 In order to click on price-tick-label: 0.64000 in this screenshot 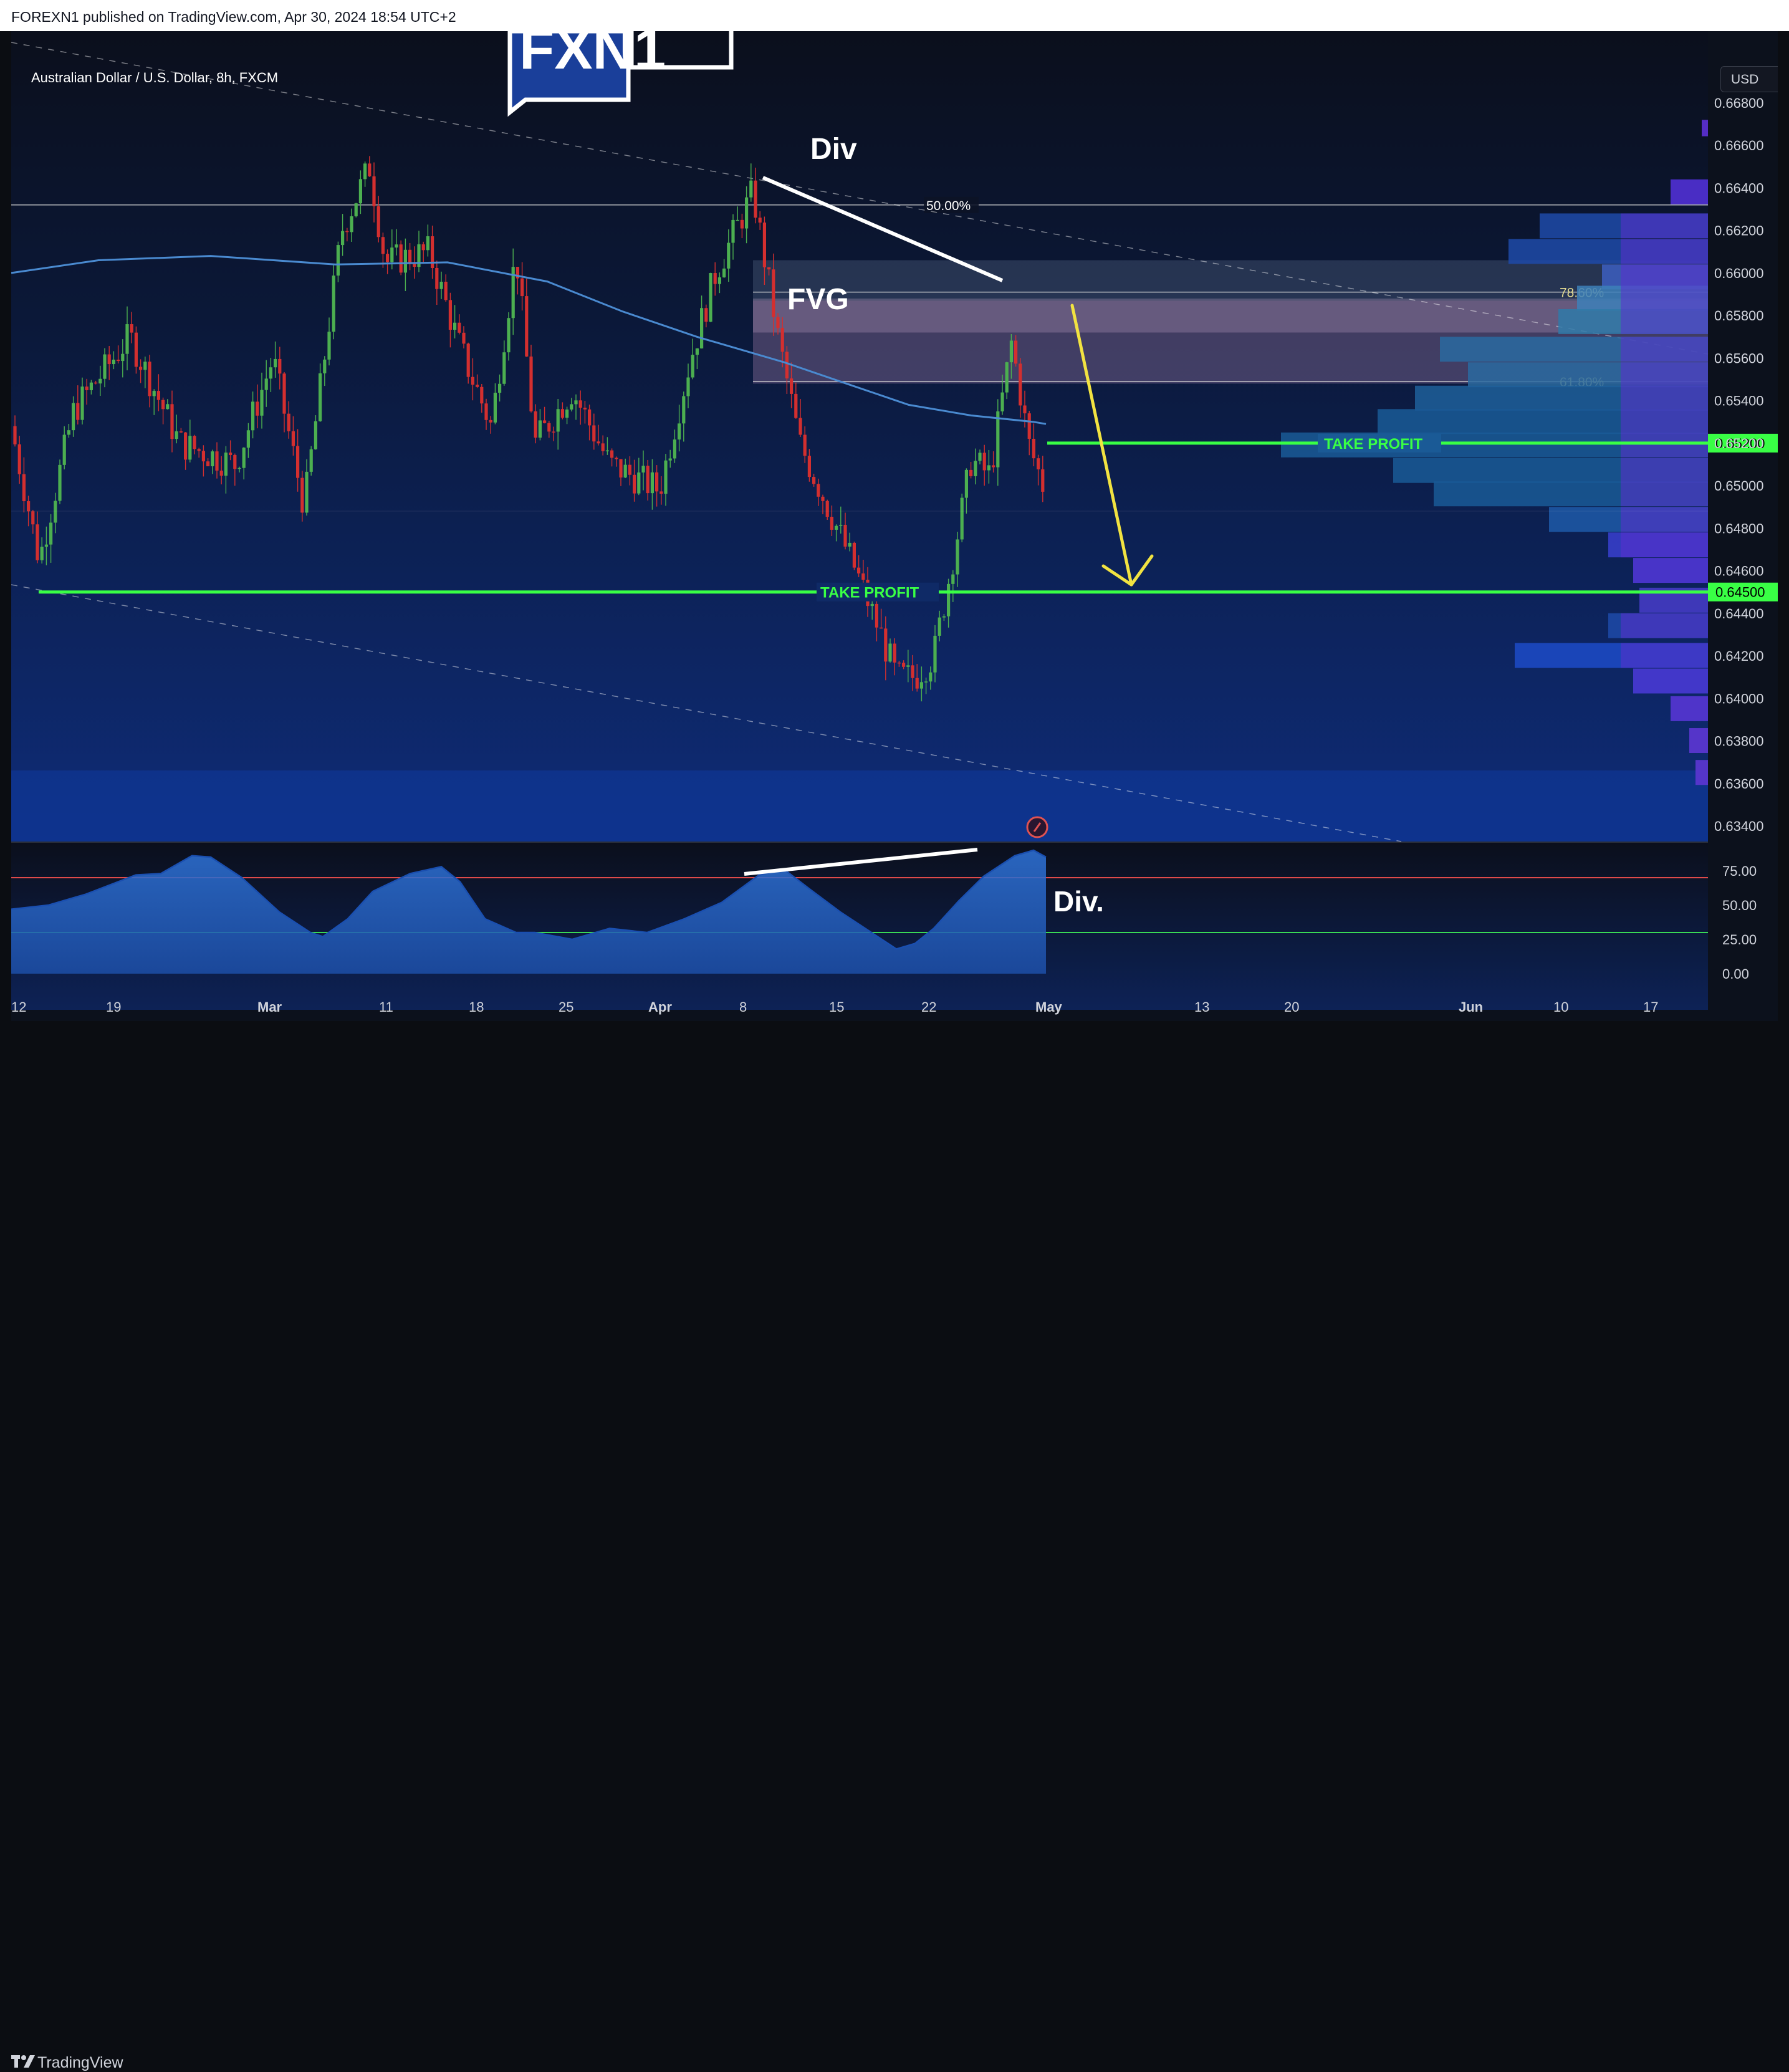, I will do `click(1739, 698)`.